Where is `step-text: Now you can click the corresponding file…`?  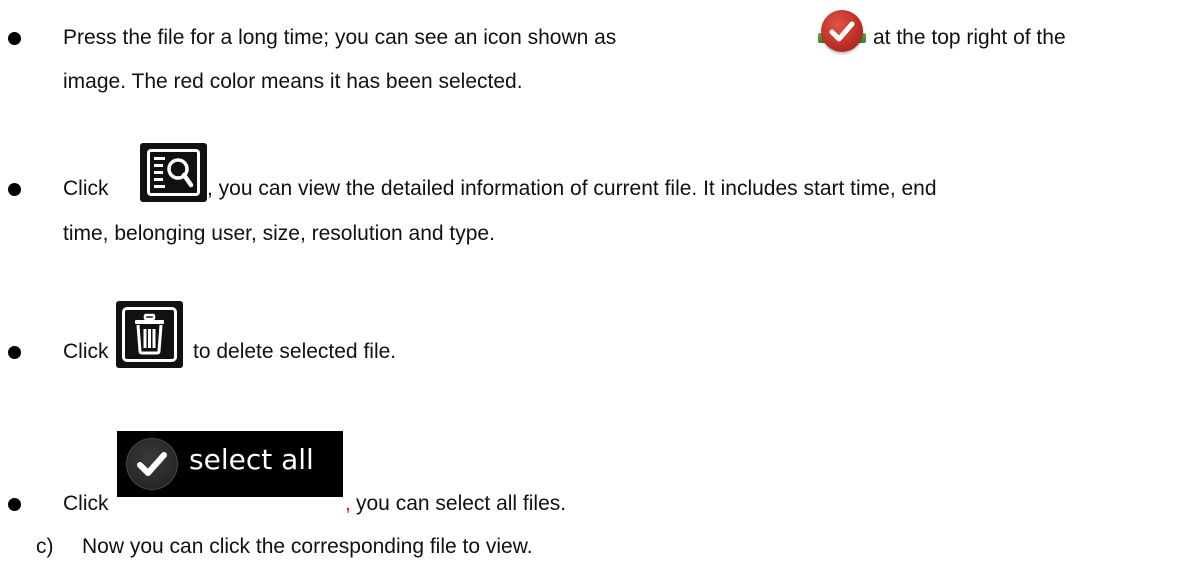
step-text: Now you can click the corresponding file… is located at coordinates (307, 546).